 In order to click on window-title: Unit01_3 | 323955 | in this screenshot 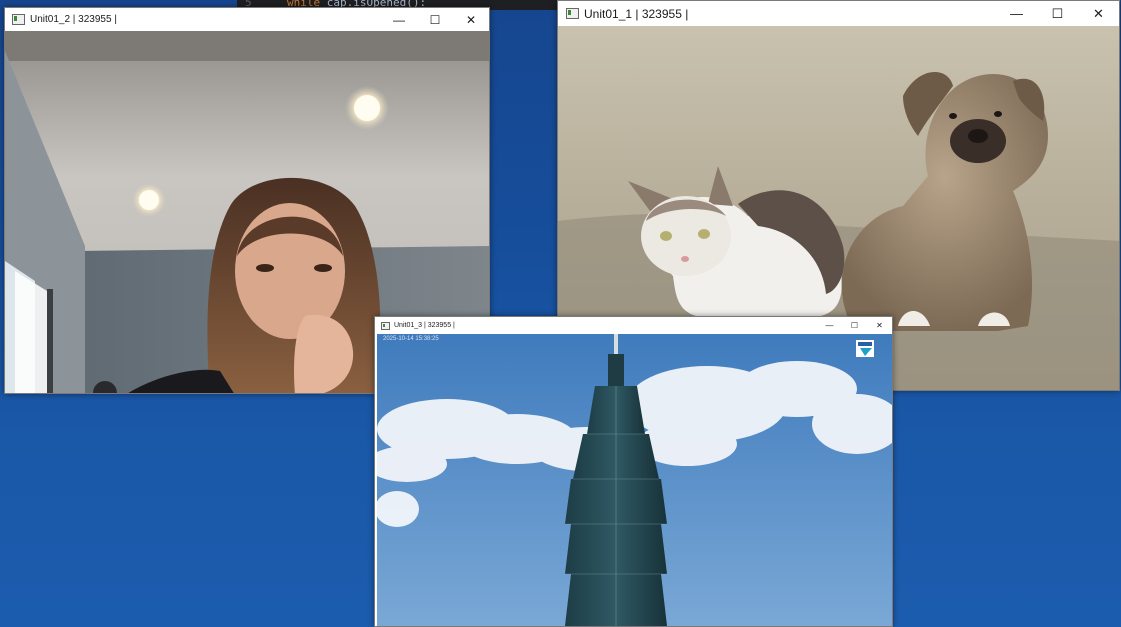, I will do `click(424, 325)`.